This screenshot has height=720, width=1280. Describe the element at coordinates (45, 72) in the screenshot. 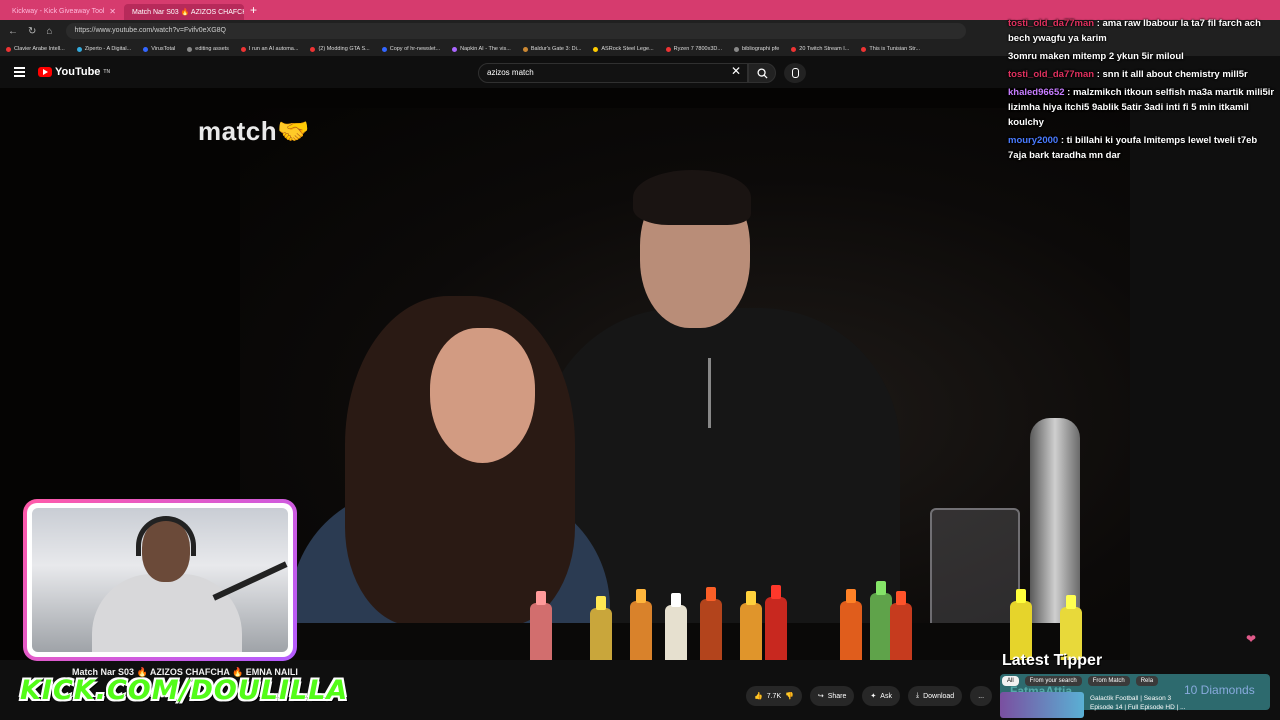

I see `youtube-play-icon` at that location.